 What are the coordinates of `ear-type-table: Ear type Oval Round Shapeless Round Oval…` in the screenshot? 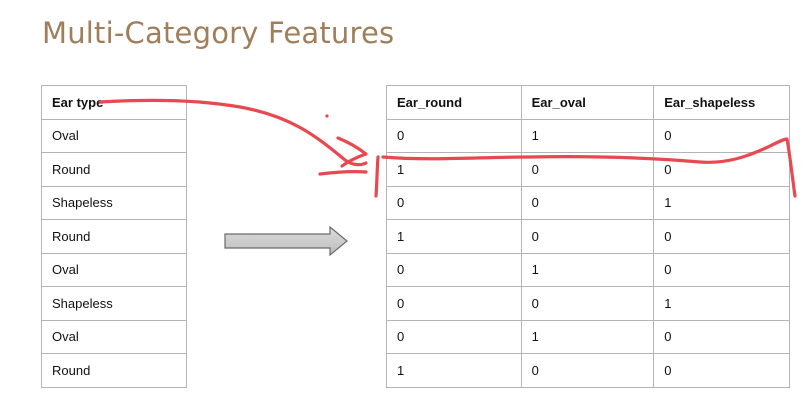 It's located at (114, 236).